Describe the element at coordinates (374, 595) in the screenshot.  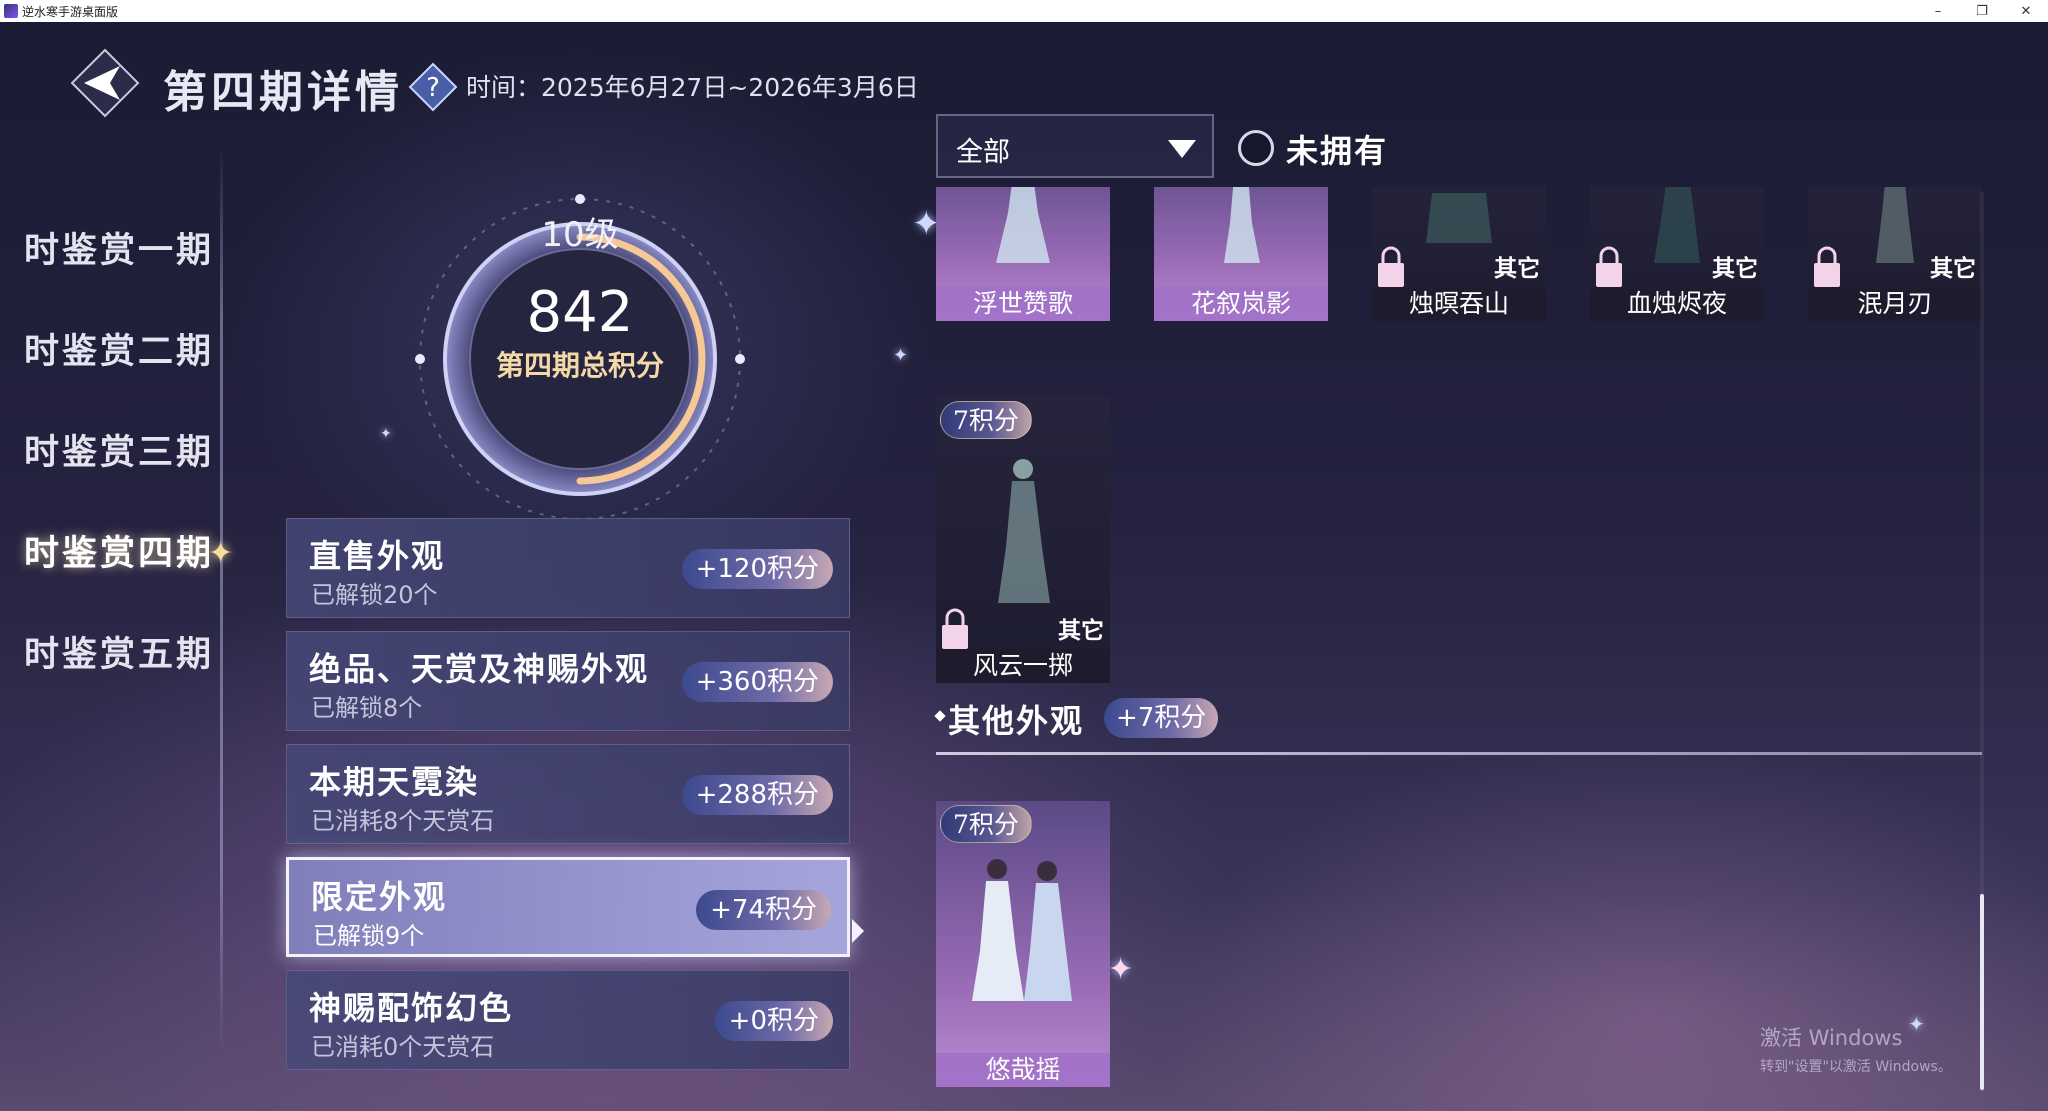
I see `category-subtitle: 已解锁20个` at that location.